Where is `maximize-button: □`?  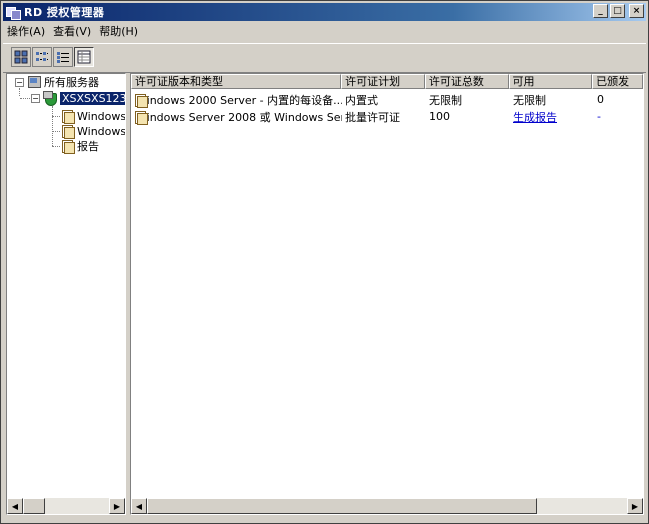 maximize-button: □ is located at coordinates (617, 11).